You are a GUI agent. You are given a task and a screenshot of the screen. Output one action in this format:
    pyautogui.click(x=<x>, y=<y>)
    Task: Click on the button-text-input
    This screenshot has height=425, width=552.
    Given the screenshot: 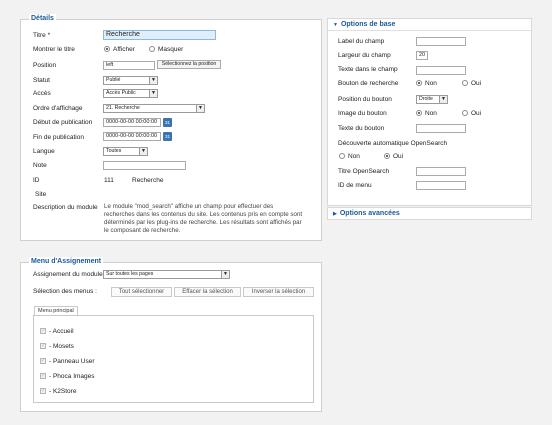 What is the action you would take?
    pyautogui.click(x=441, y=128)
    